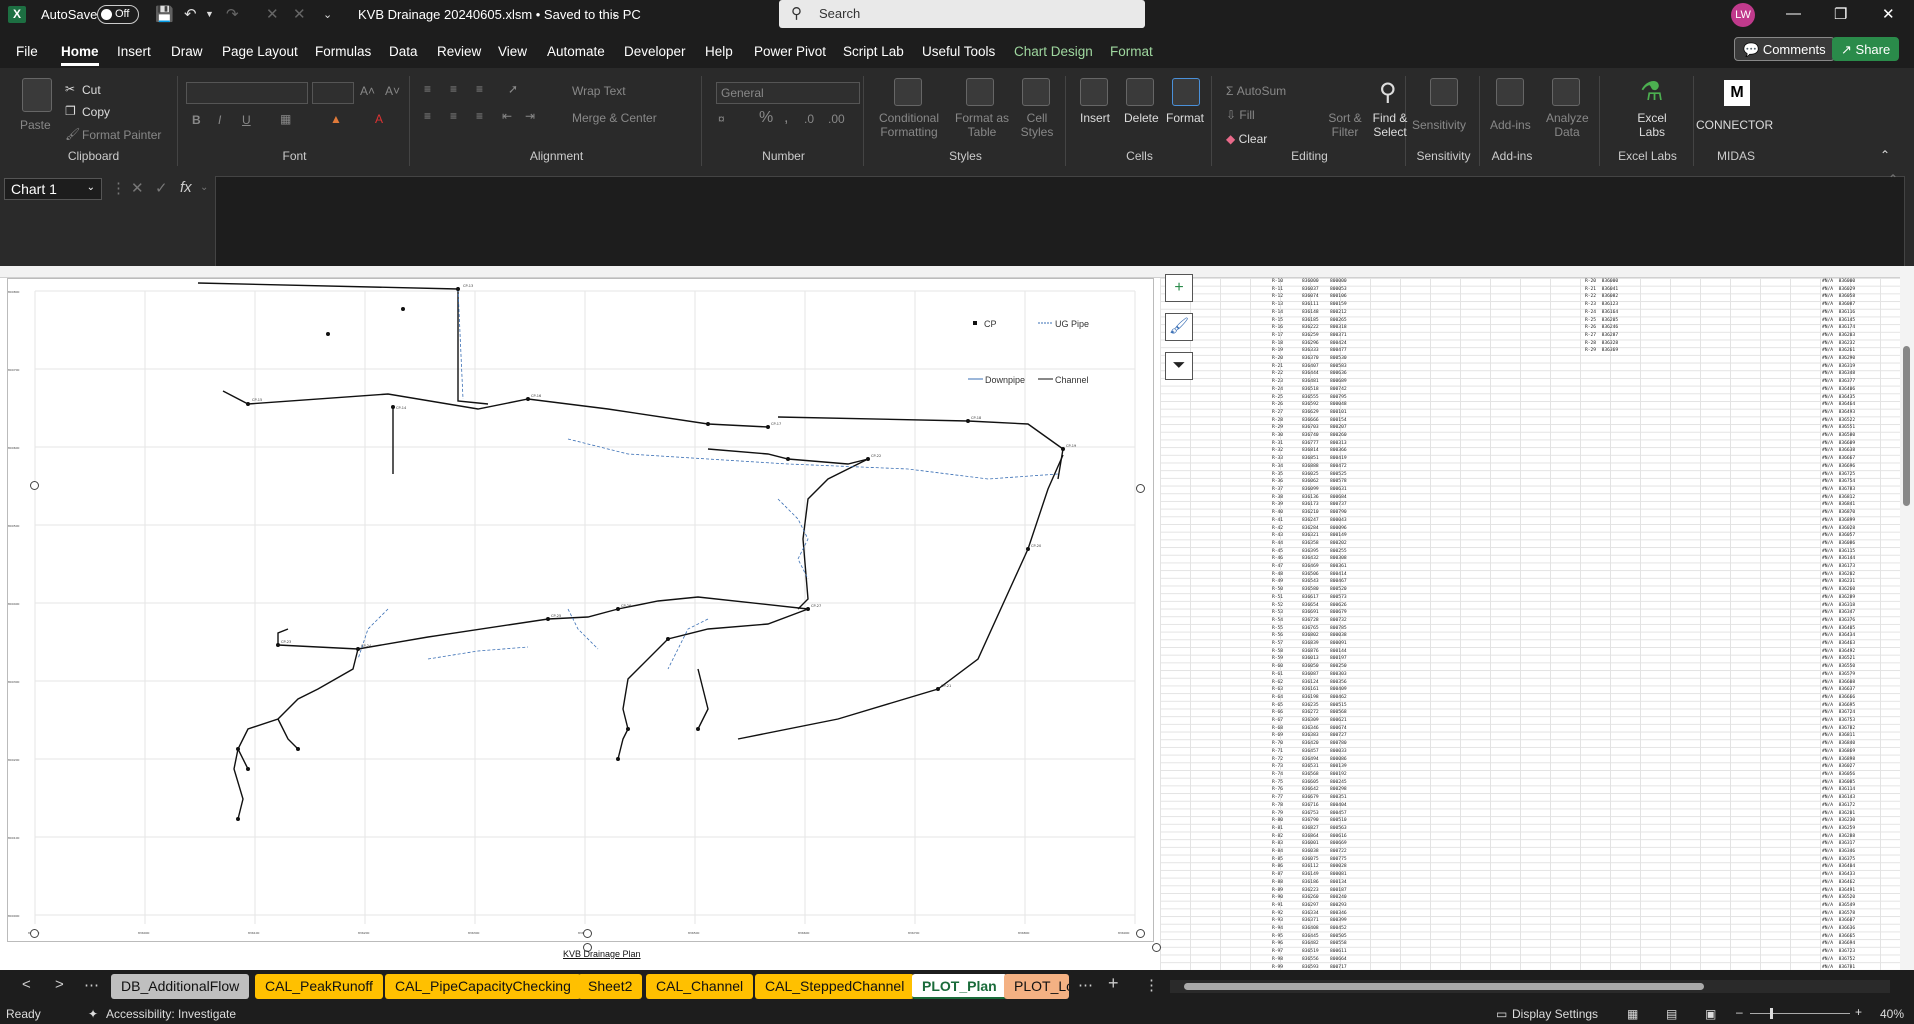 This screenshot has height=1024, width=1914. Describe the element at coordinates (319, 986) in the screenshot. I see `sheet-tab-cal-peakrunoff: CAL_PeakRunoff` at that location.